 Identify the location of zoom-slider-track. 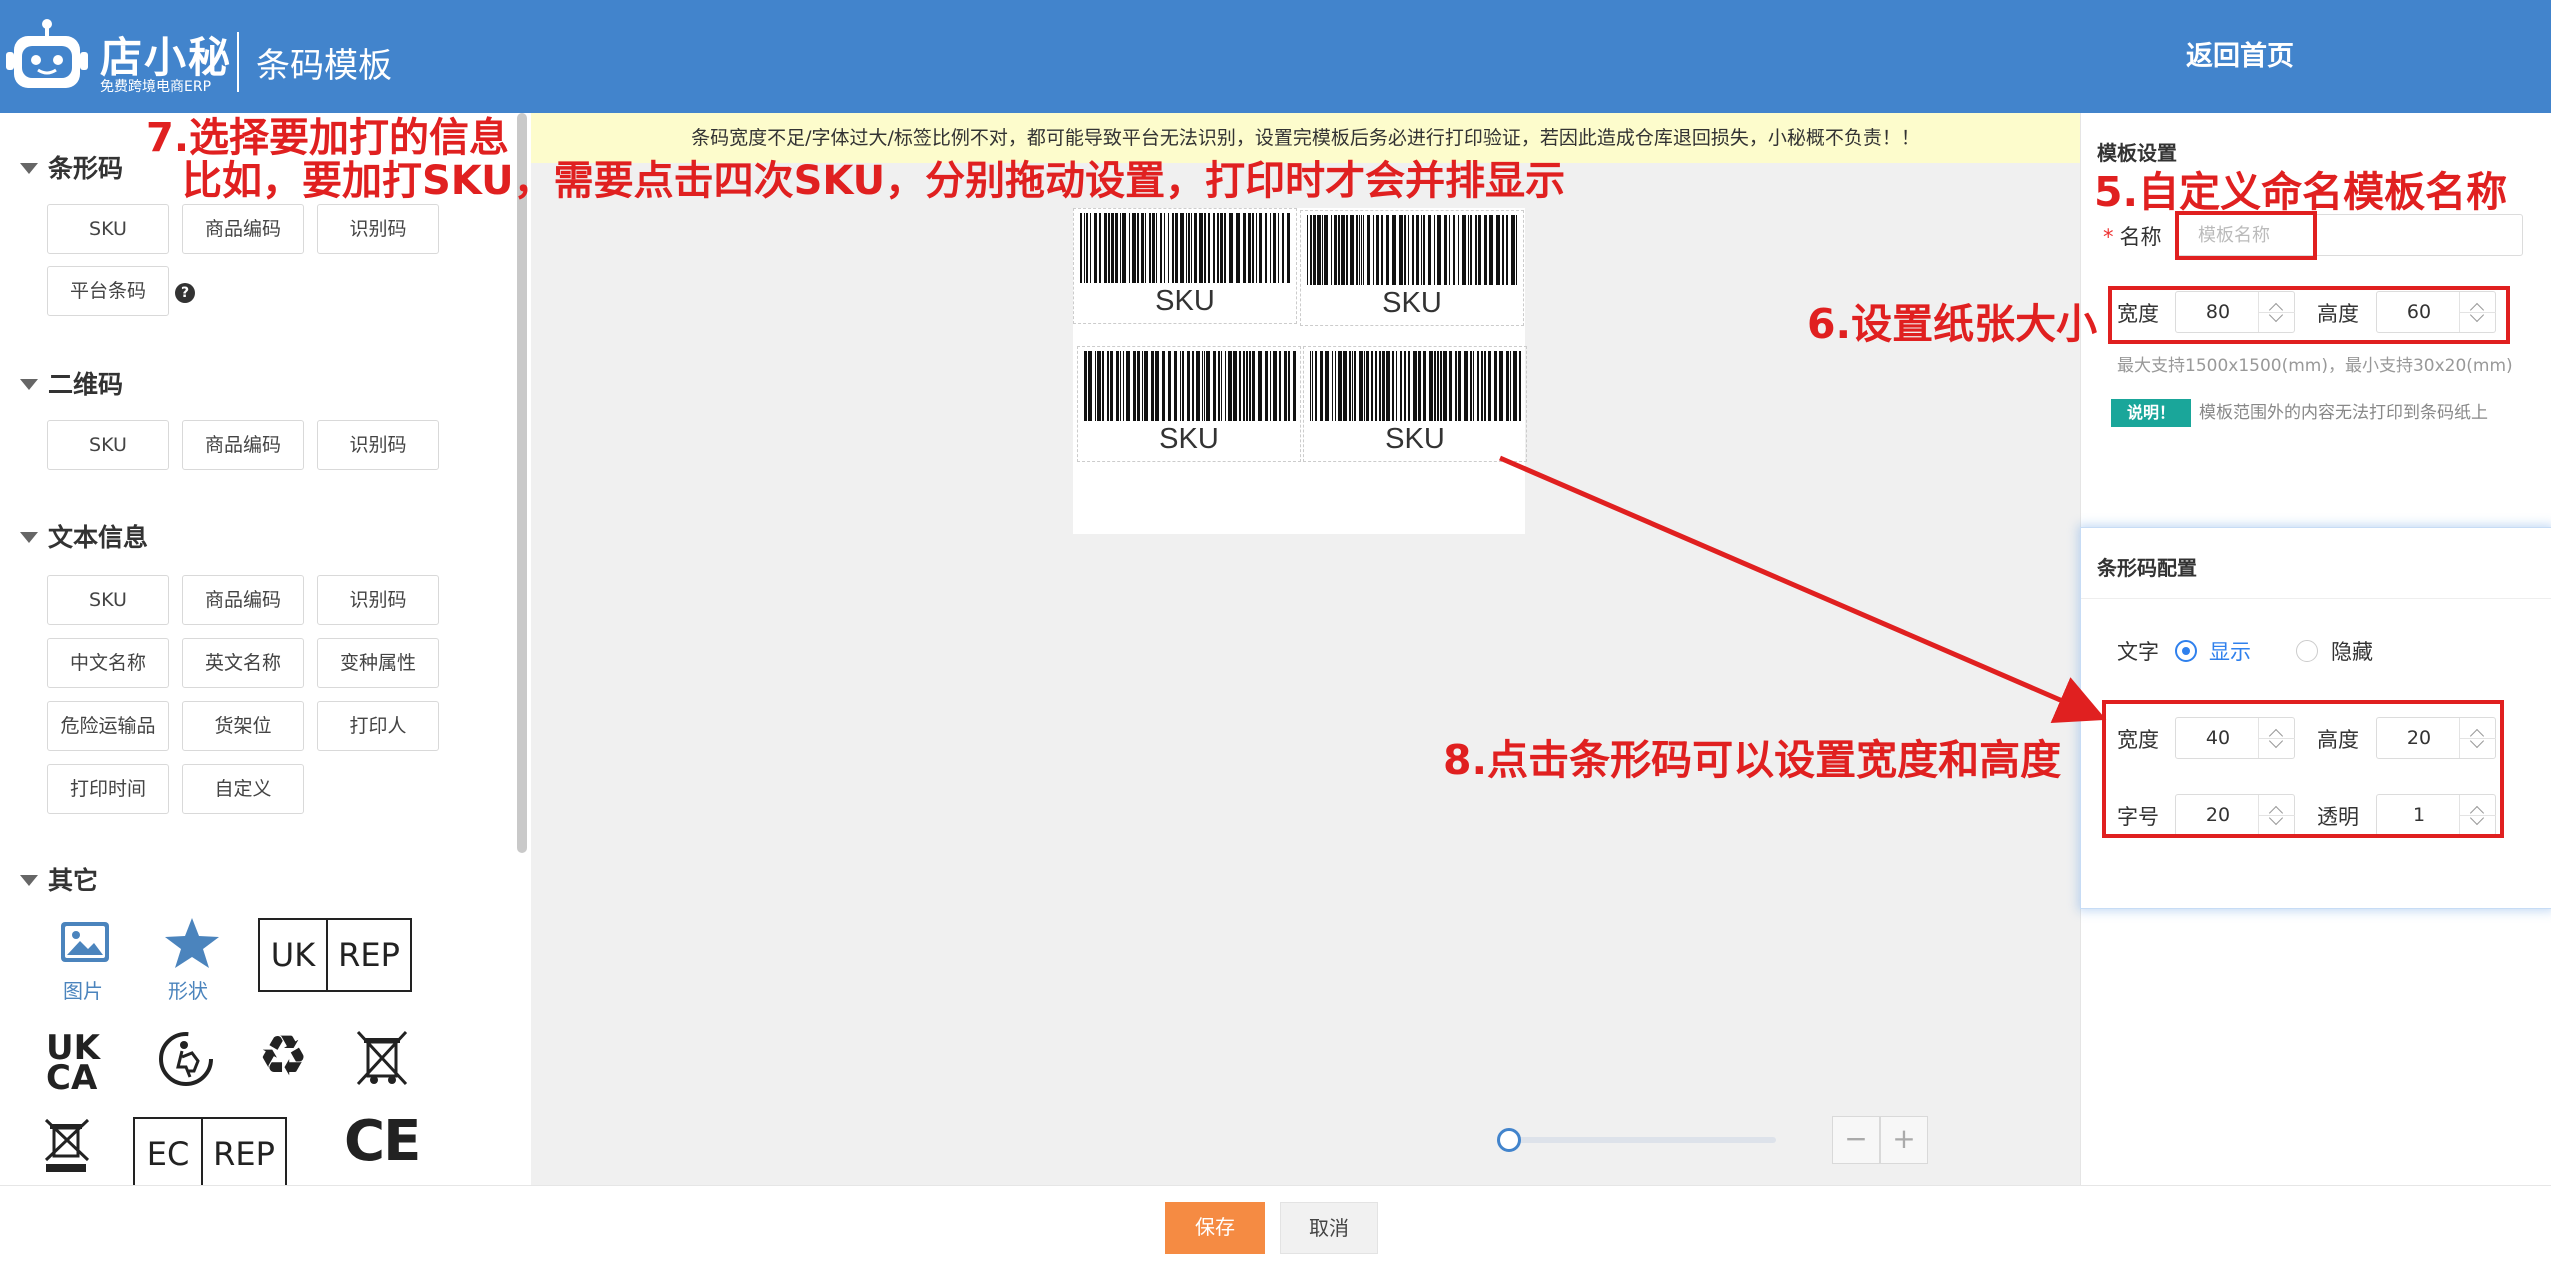
(1641, 1140).